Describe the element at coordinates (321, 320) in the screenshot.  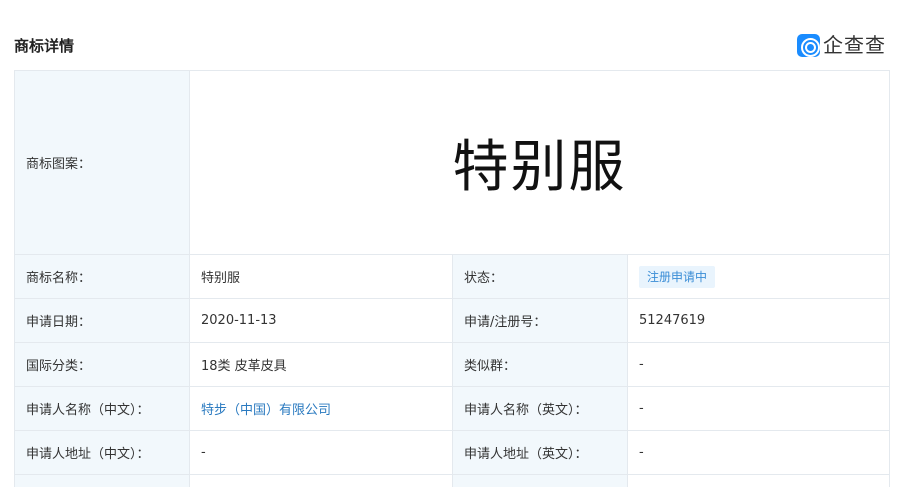
I see `application-date-value: 2020-11-13` at that location.